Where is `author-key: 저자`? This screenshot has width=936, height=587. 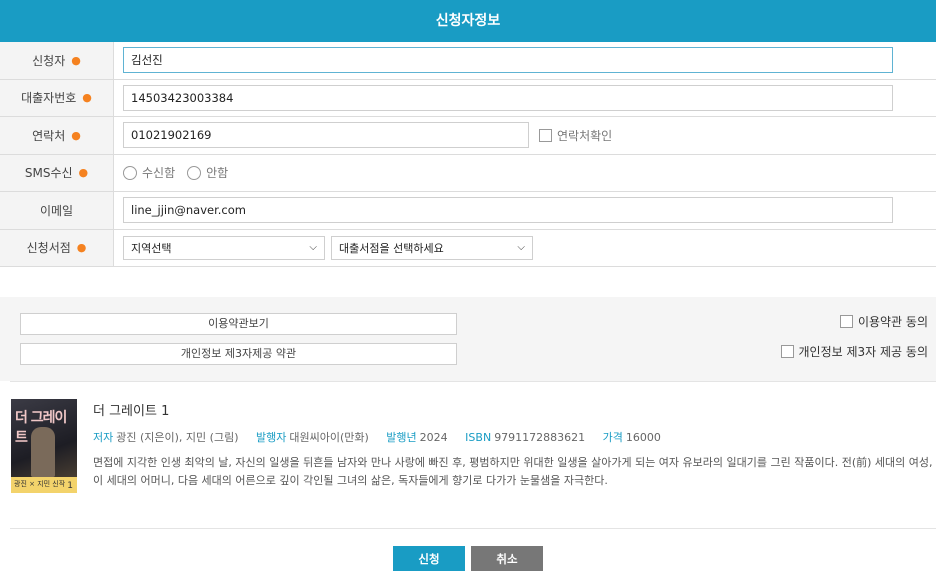
author-key: 저자 is located at coordinates (103, 437).